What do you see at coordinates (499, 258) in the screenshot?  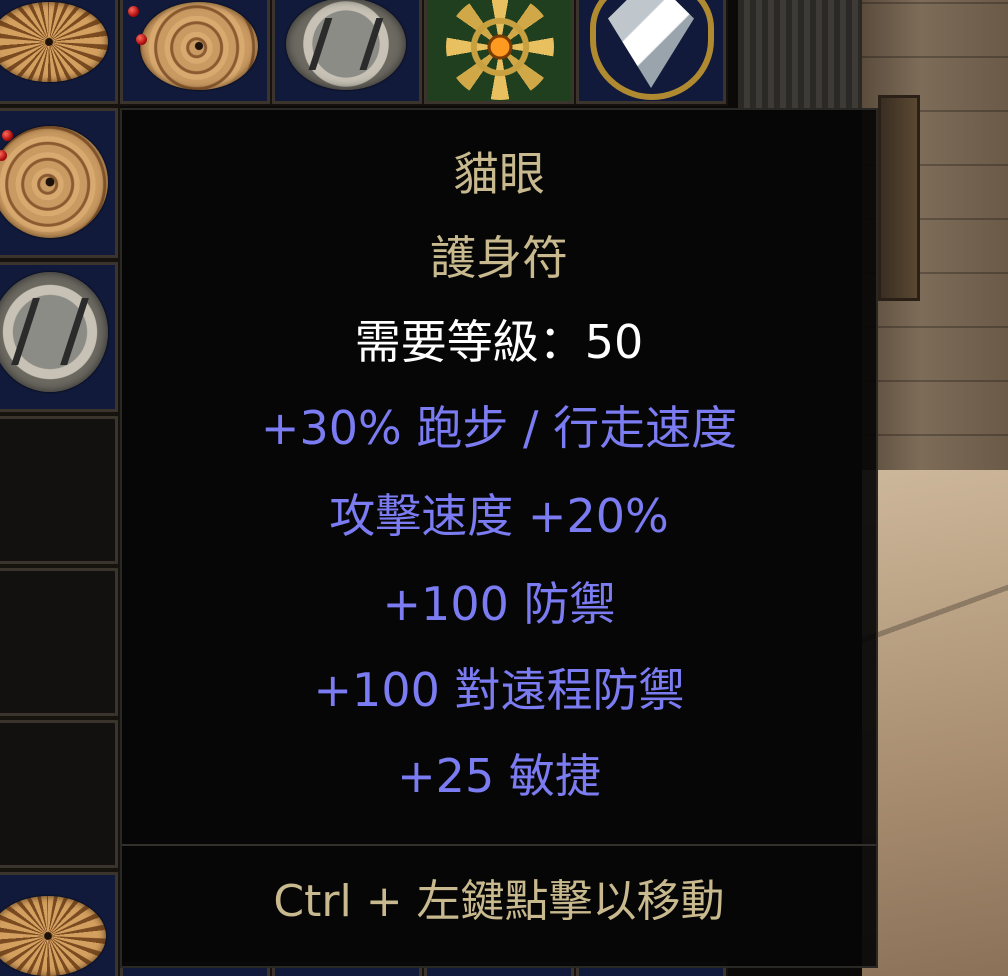 I see `item-type: 護身符` at bounding box center [499, 258].